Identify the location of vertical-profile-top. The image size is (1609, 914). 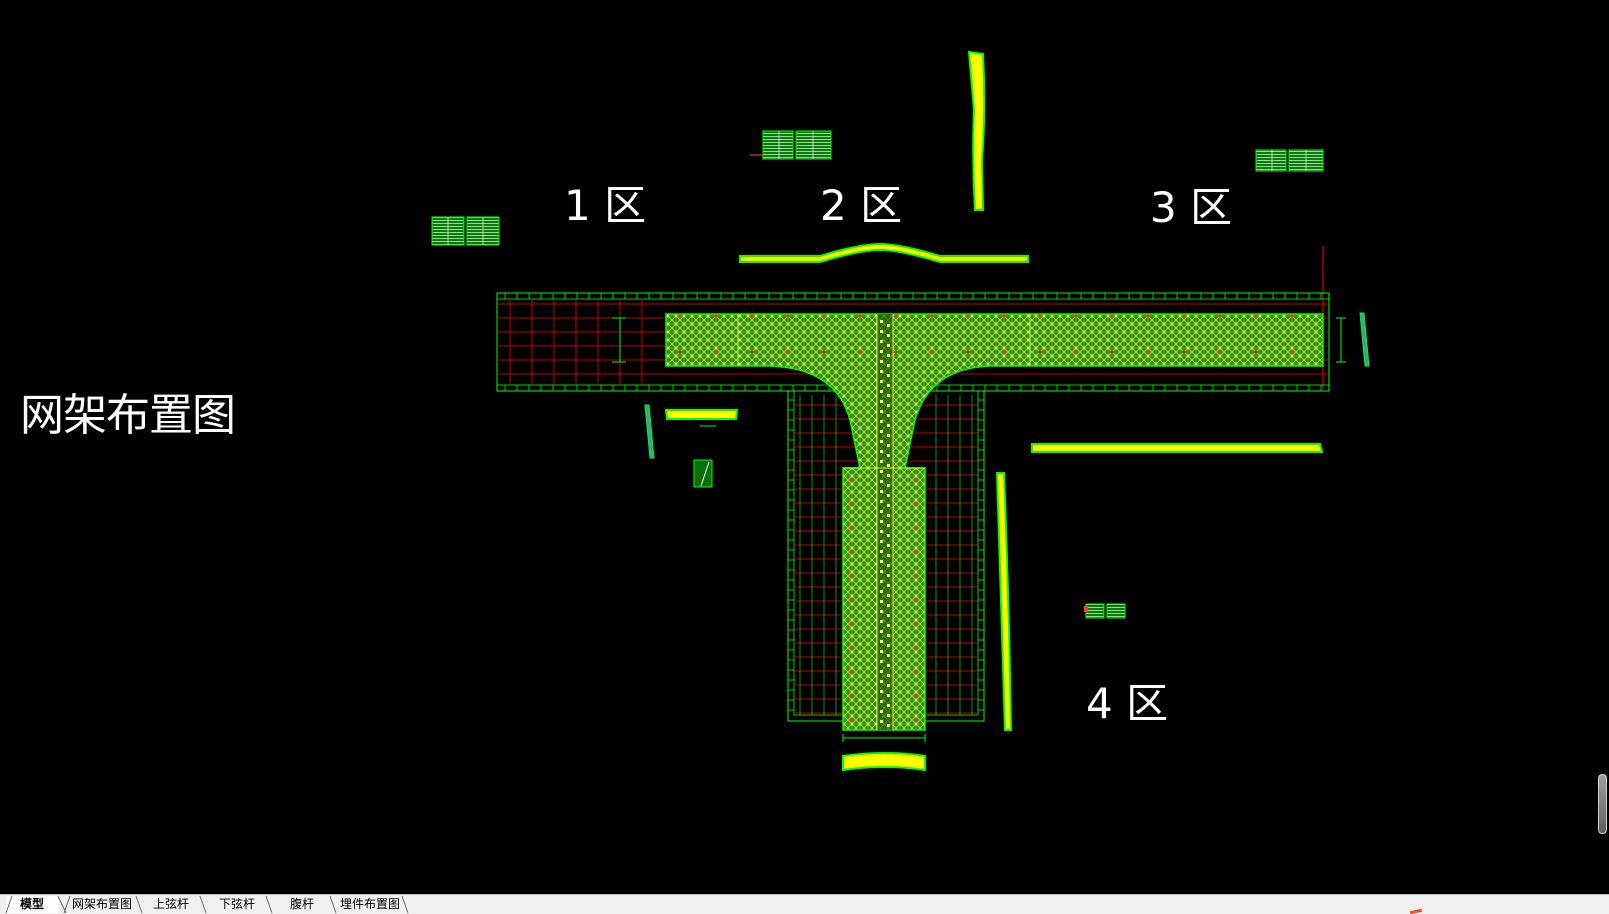
(976, 130).